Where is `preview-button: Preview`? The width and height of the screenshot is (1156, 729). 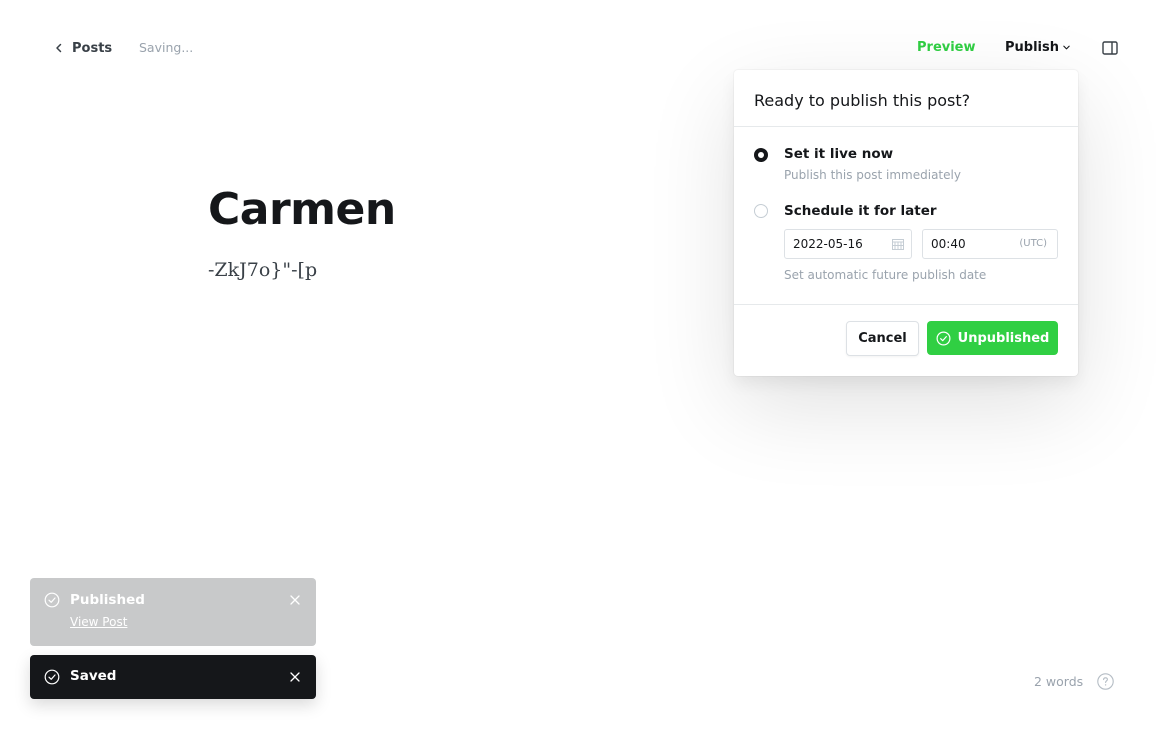 preview-button: Preview is located at coordinates (946, 47).